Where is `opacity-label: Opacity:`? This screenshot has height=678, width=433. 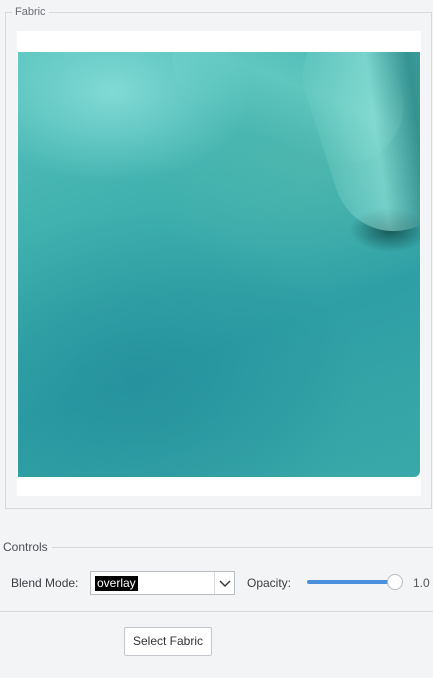 opacity-label: Opacity: is located at coordinates (269, 583).